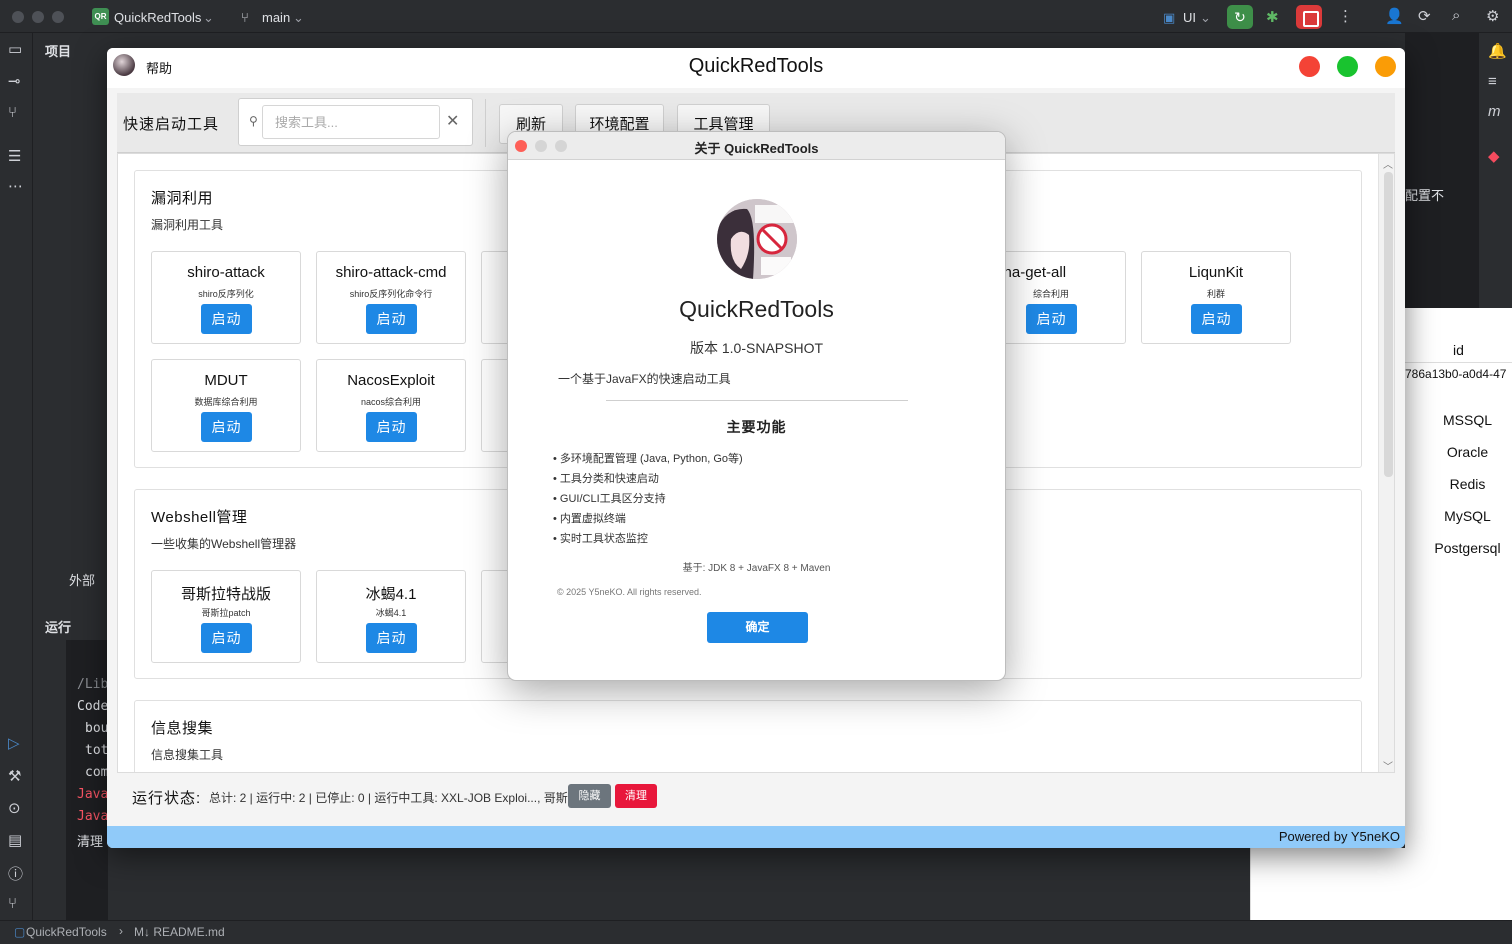 The width and height of the screenshot is (1512, 944). Describe the element at coordinates (276, 17) in the screenshot. I see `branch-switcher: main` at that location.